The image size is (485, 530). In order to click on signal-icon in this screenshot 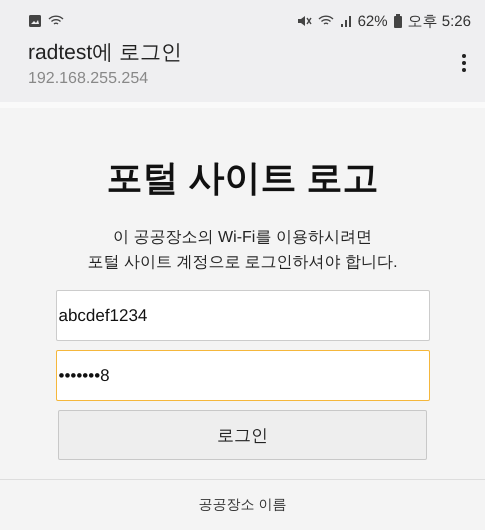, I will do `click(346, 21)`.